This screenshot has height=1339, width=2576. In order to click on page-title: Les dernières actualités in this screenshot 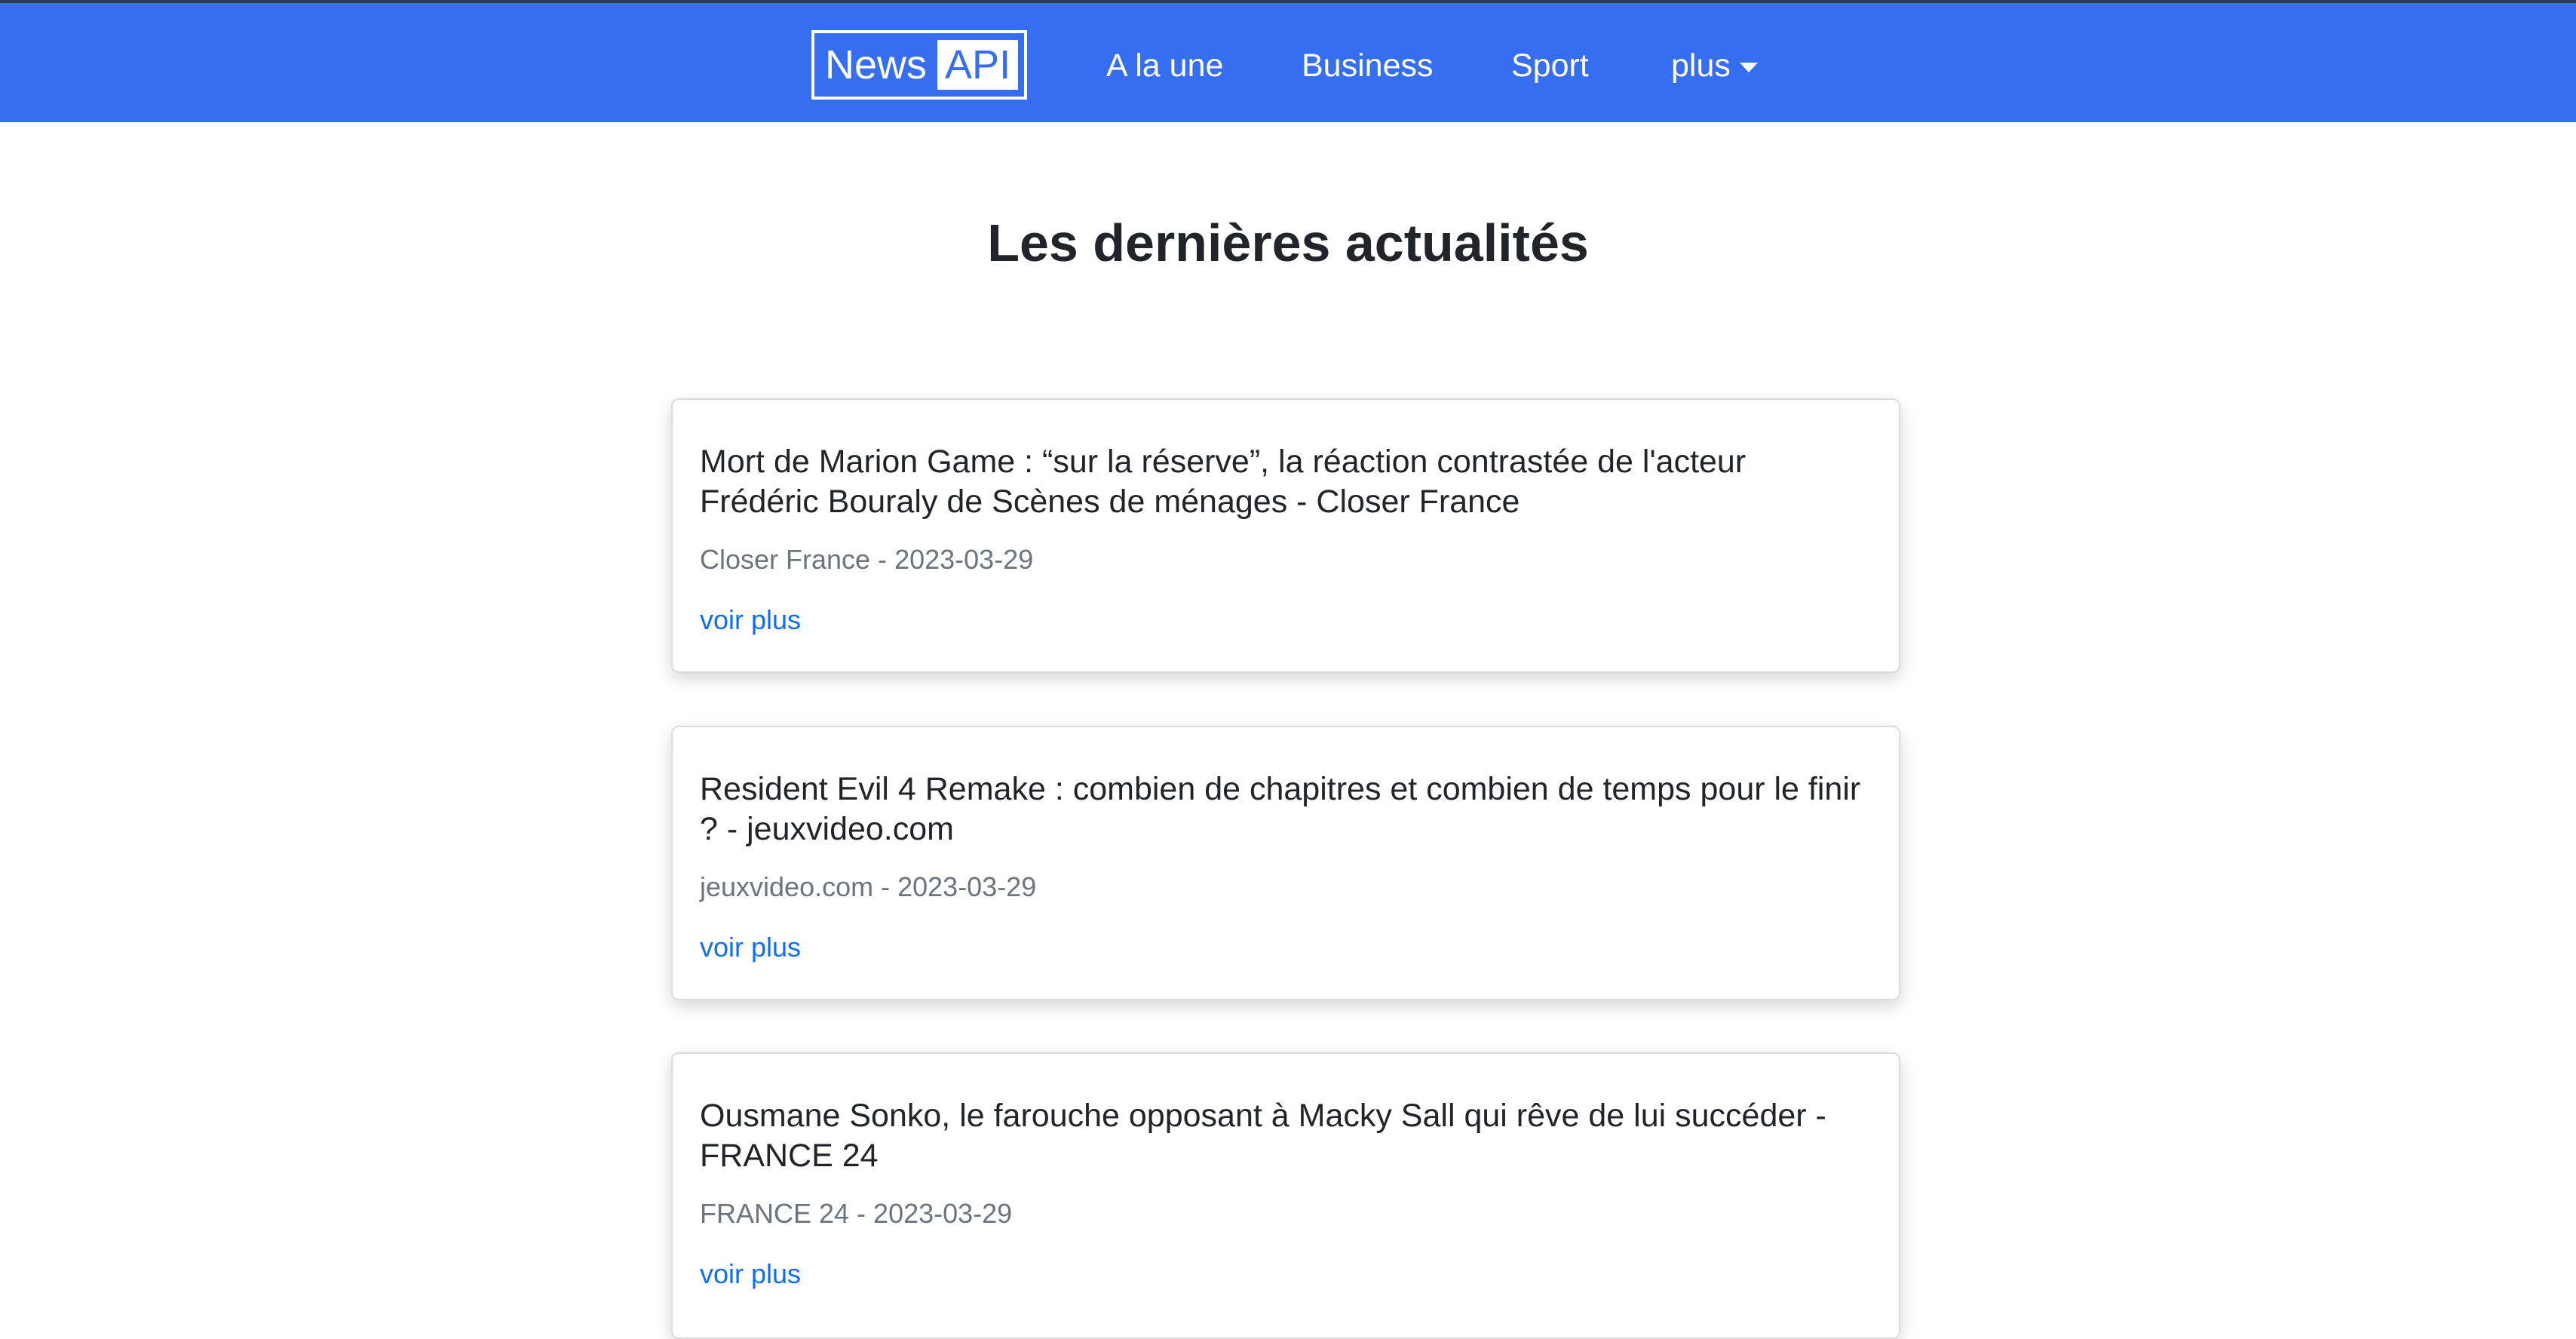, I will do `click(1288, 242)`.